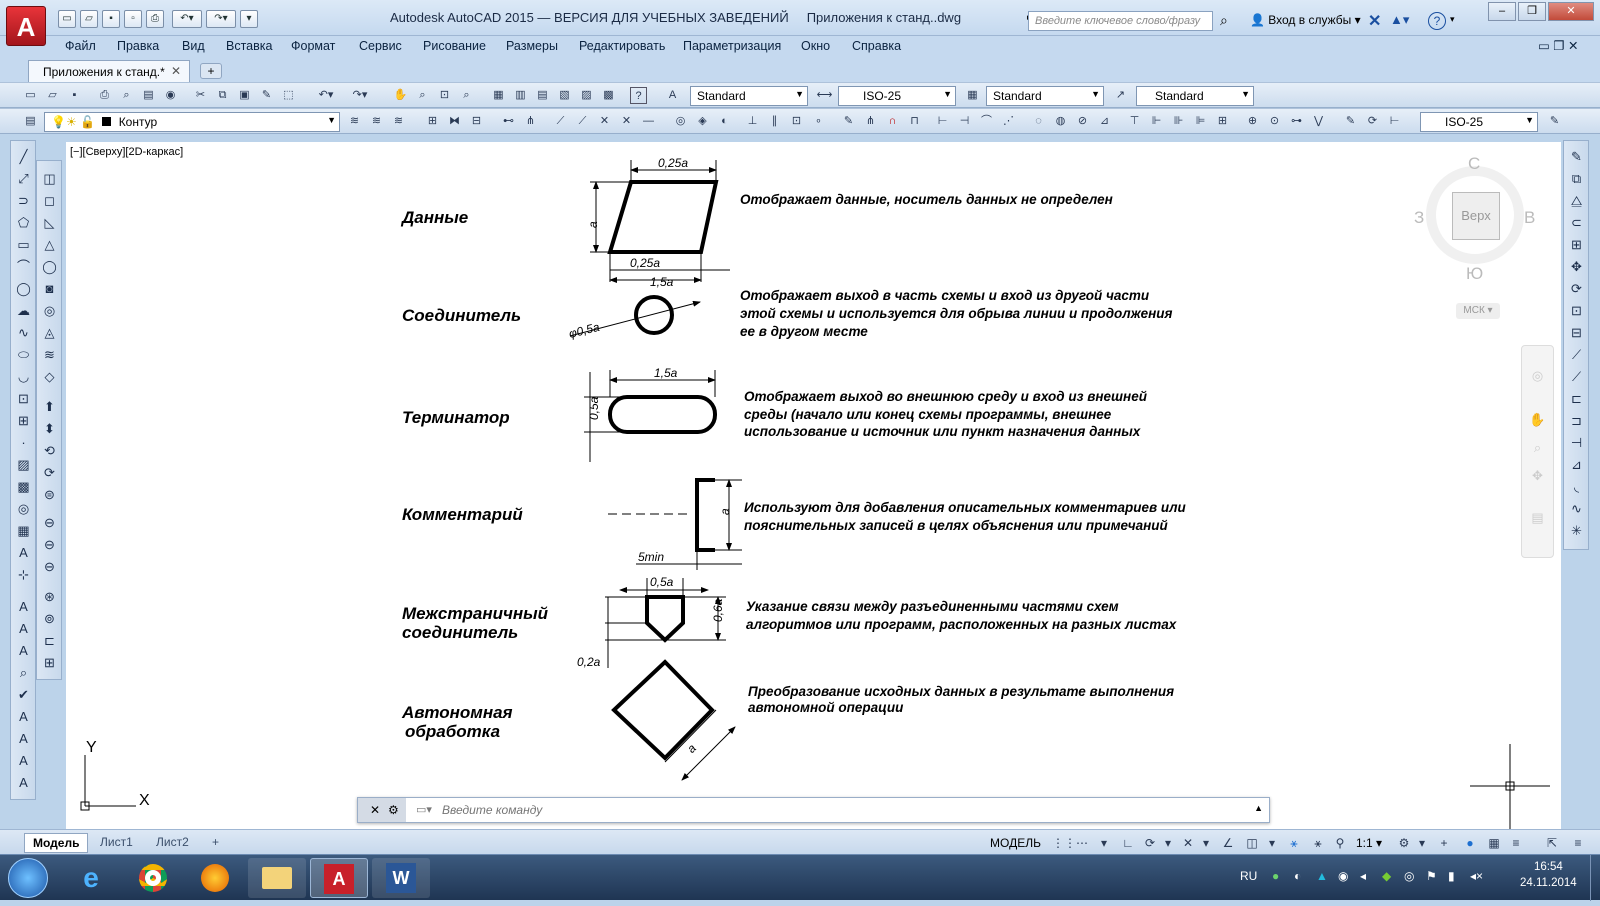 The height and width of the screenshot is (906, 1600). What do you see at coordinates (326, 95) in the screenshot?
I see `undo-icon: ↶▾` at bounding box center [326, 95].